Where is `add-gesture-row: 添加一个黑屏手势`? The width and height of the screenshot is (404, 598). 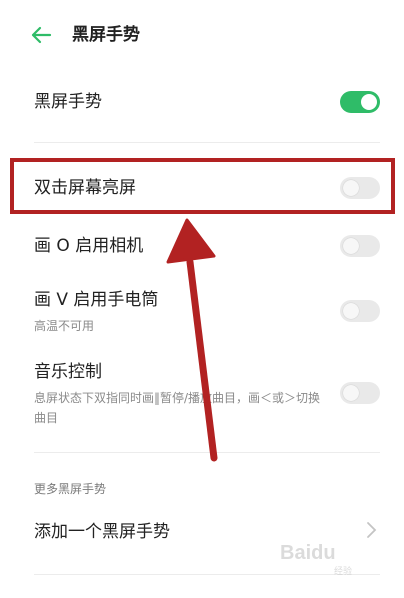
add-gesture-row: 添加一个黑屏手势 is located at coordinates (202, 533).